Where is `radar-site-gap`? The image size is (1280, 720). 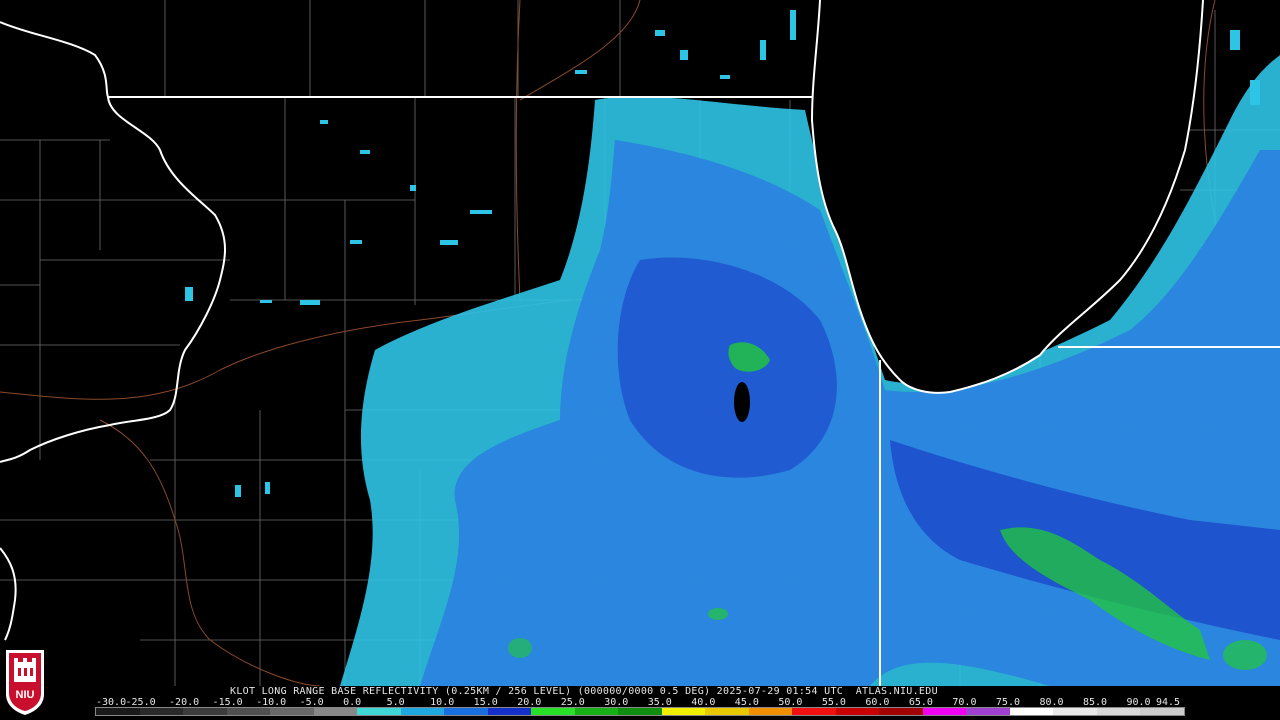
radar-site-gap is located at coordinates (742, 402).